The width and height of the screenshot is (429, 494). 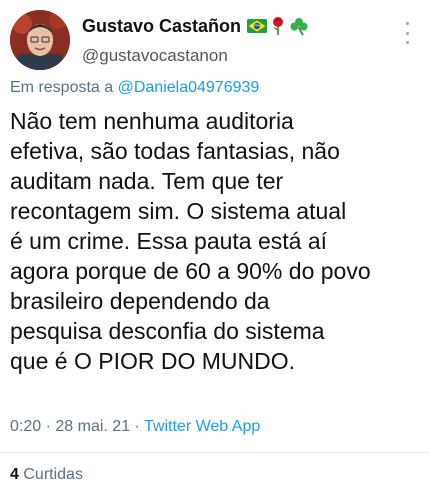 I want to click on reply-context: Em resposta a @Daniela04976939, so click(x=134, y=88).